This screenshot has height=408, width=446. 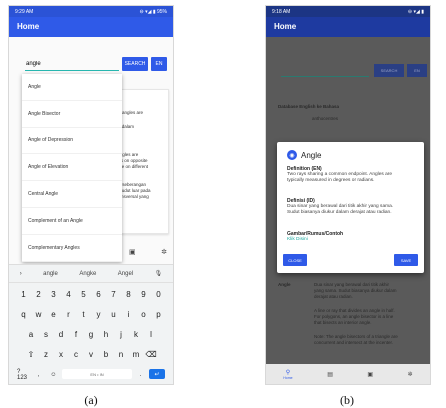 What do you see at coordinates (38, 294) in the screenshot?
I see `key: 2` at bounding box center [38, 294].